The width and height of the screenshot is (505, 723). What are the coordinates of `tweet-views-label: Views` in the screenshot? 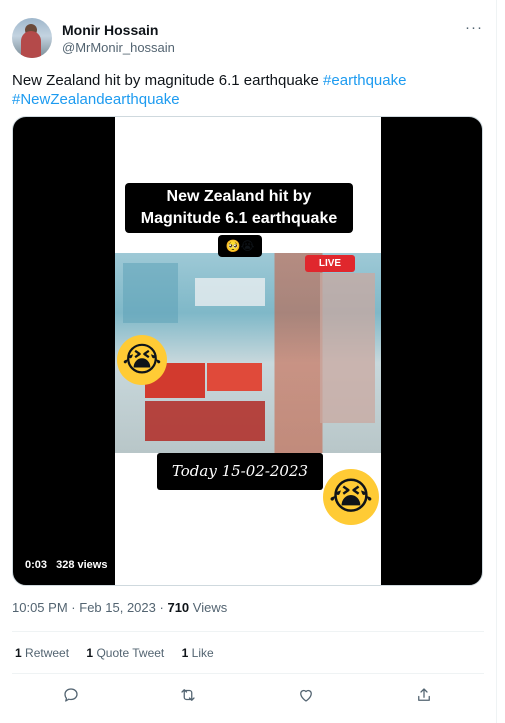 It's located at (210, 607).